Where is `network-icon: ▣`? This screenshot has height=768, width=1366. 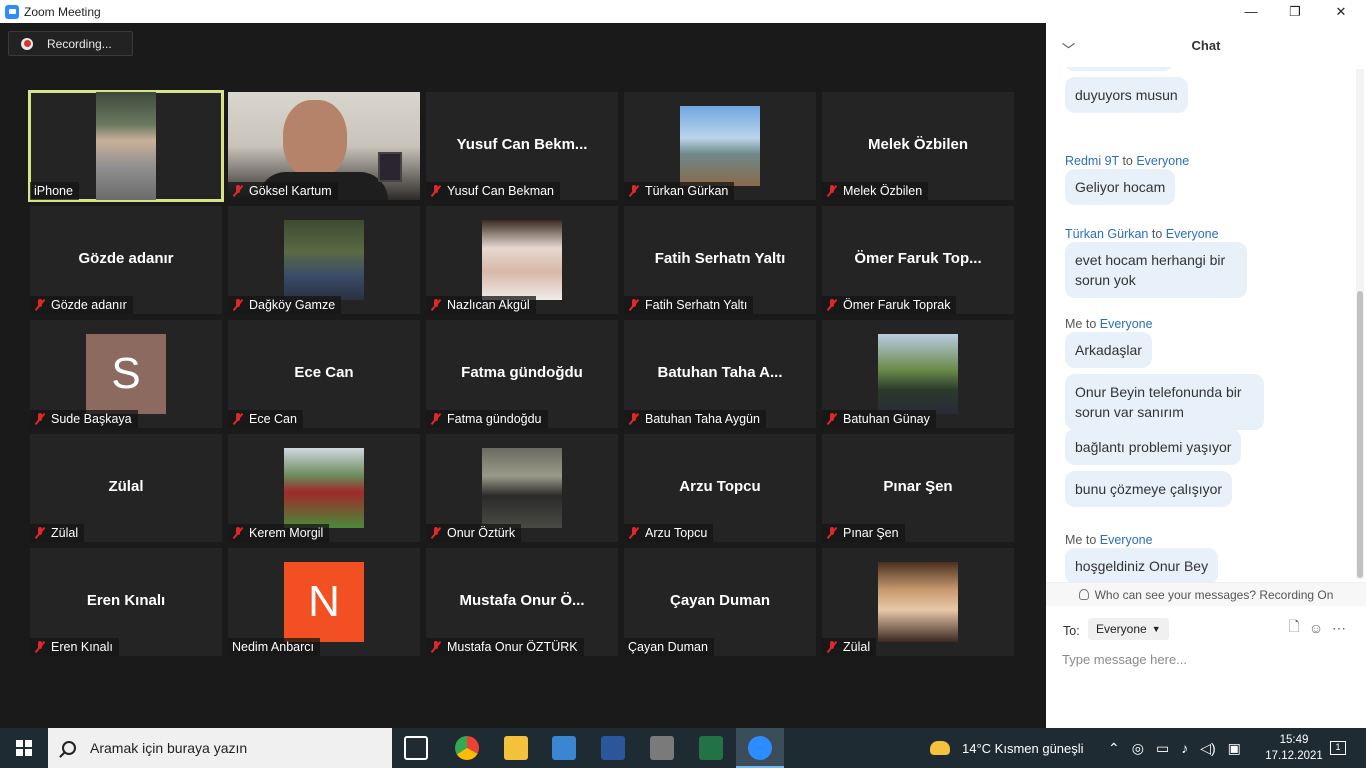
network-icon: ▣ is located at coordinates (1234, 748).